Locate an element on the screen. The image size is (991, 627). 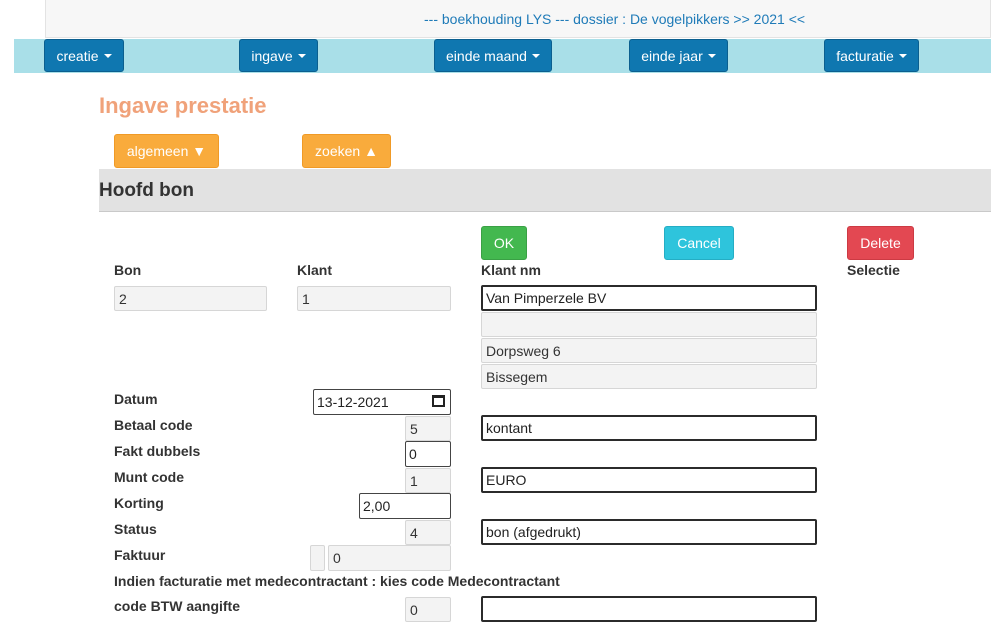
faktuur-prefix-field is located at coordinates (317, 558).